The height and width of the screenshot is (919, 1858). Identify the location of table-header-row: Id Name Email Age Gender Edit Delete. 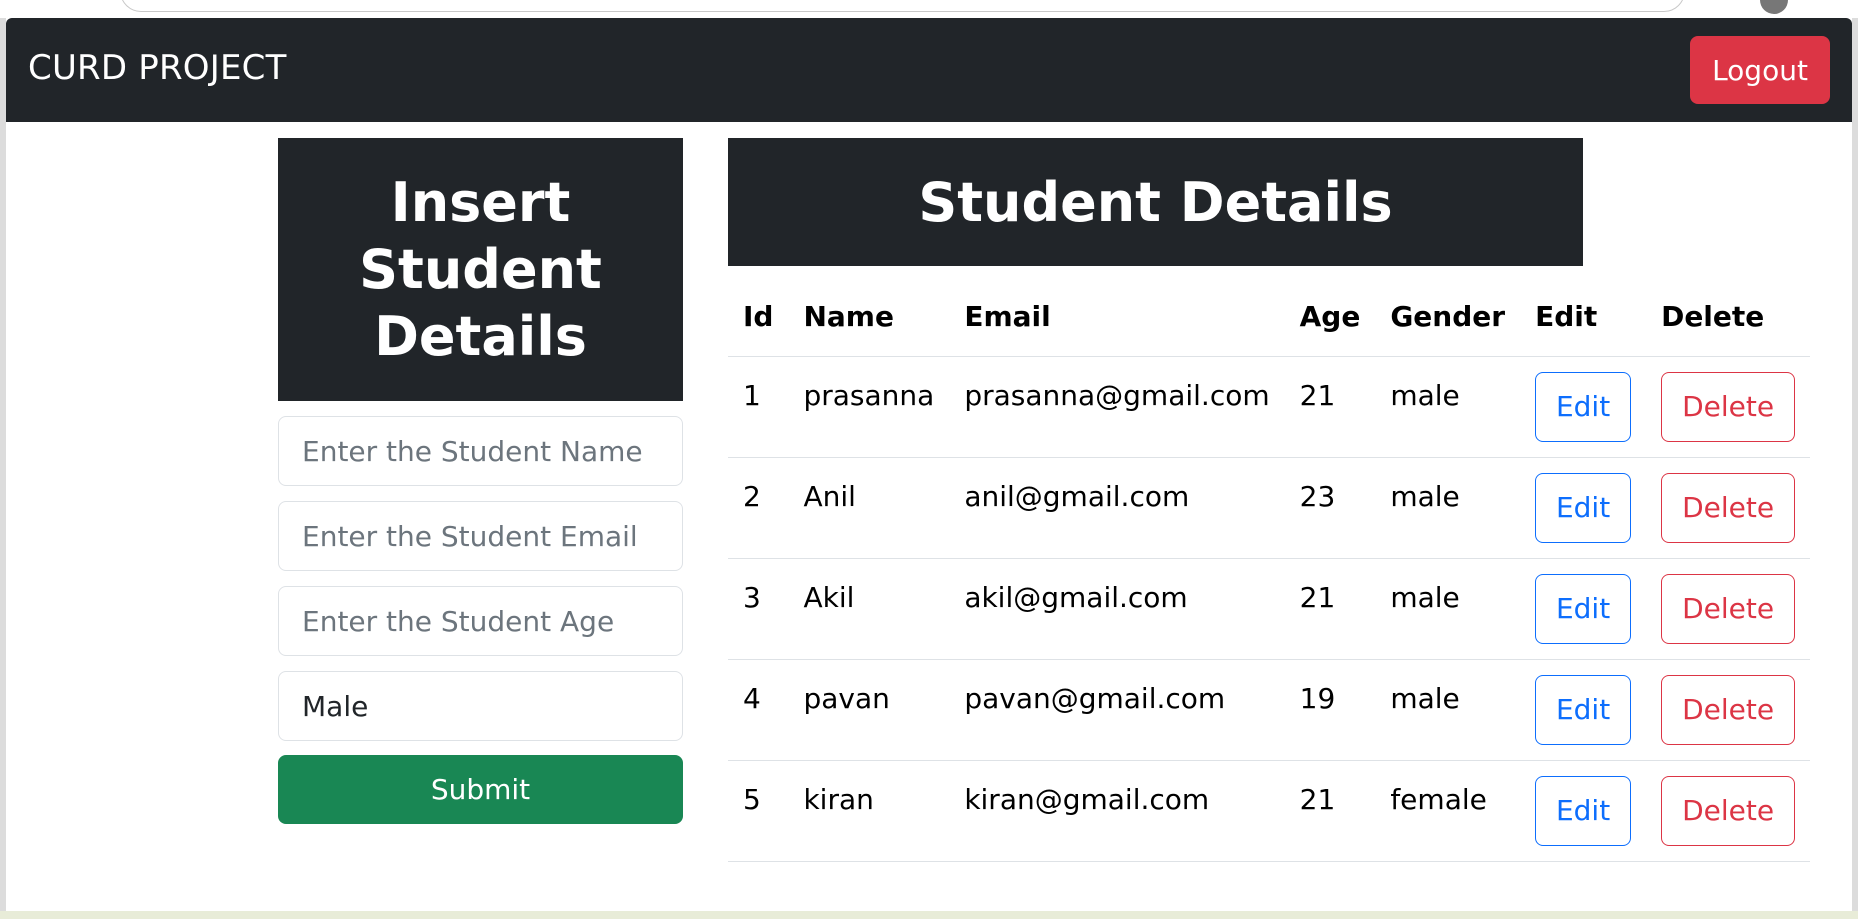
(1269, 317).